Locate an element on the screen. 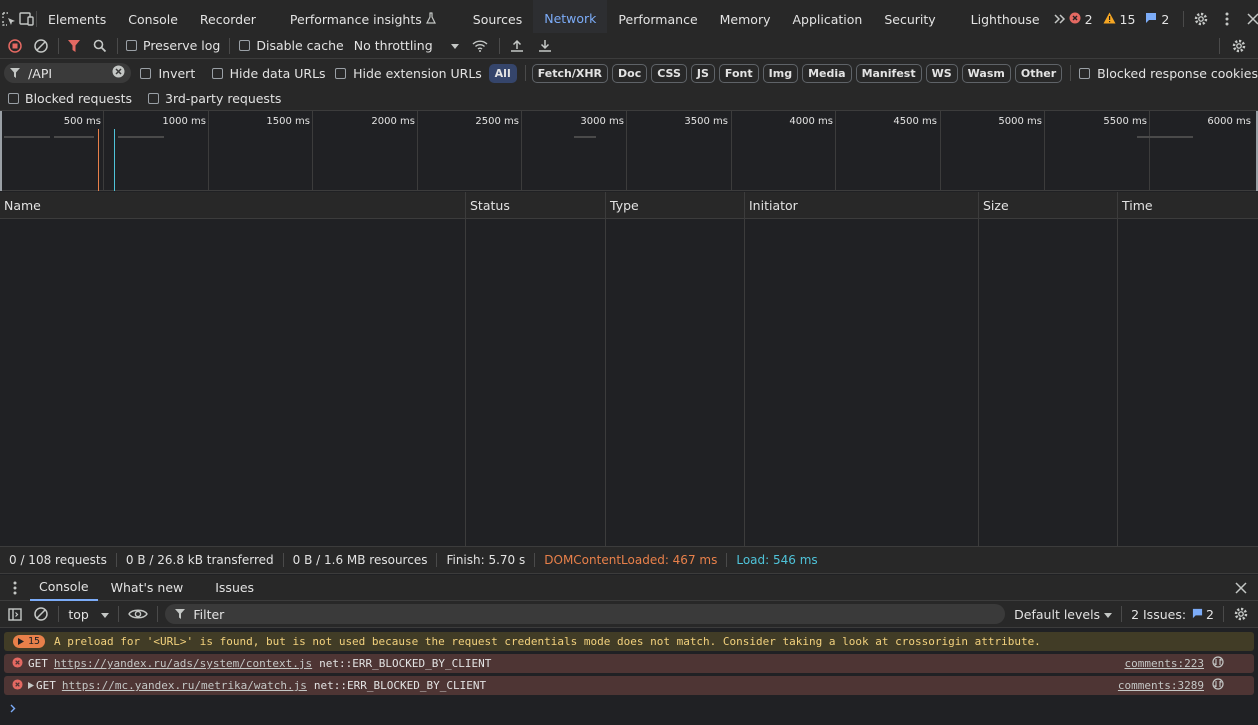 The height and width of the screenshot is (725, 1258). chip-css: CSS is located at coordinates (669, 73).